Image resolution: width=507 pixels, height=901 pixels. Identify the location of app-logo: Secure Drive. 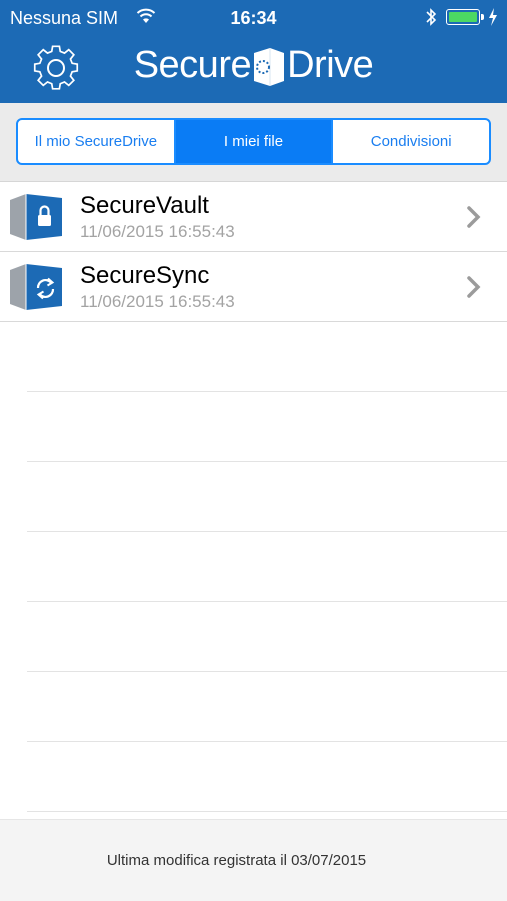
(253, 65).